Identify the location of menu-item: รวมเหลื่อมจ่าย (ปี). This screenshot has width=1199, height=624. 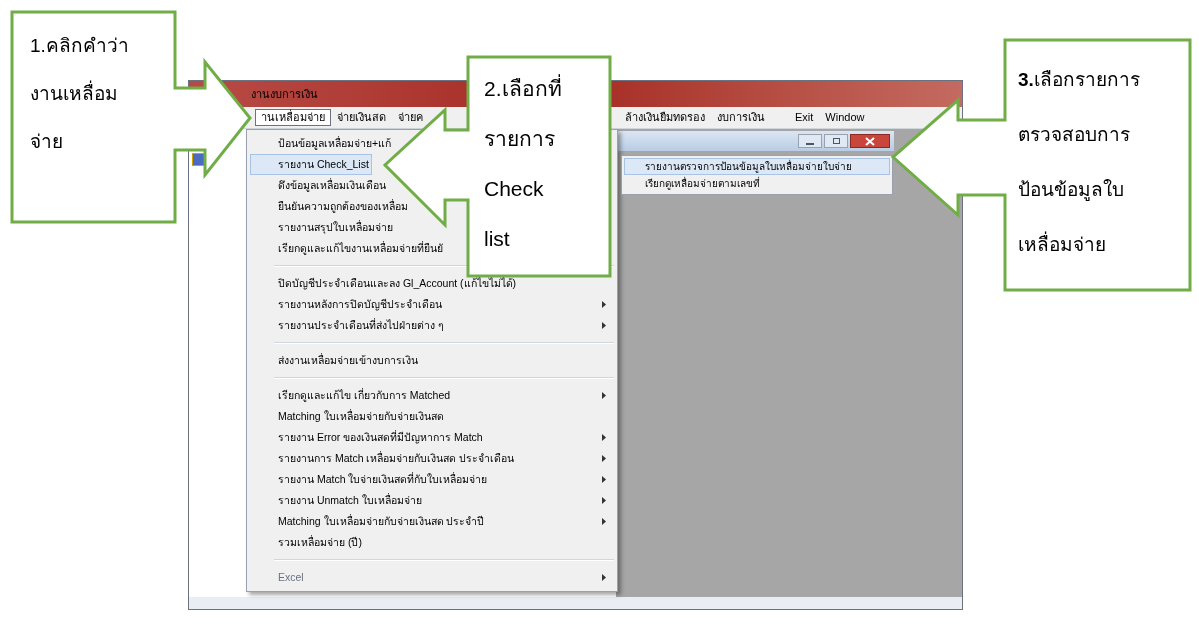
(307, 542).